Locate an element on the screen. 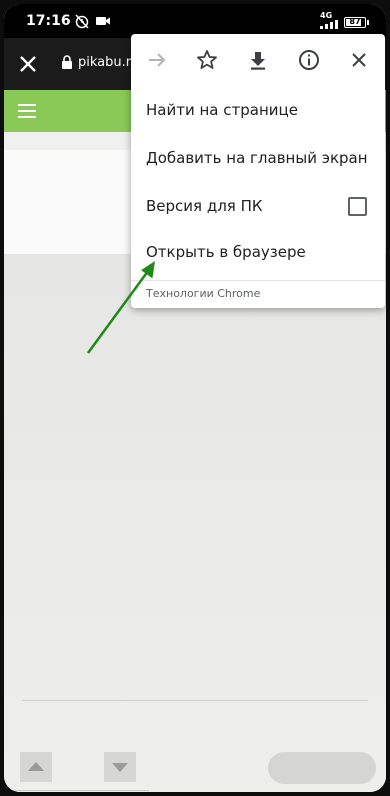 This screenshot has height=796, width=390. arrow-down-icon is located at coordinates (120, 767).